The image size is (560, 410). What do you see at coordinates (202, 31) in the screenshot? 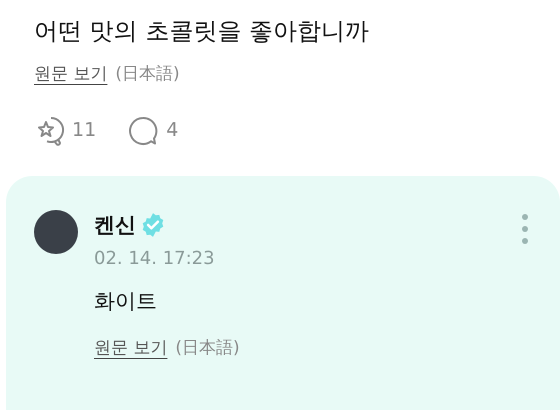
I see `post-text: 어떤 맛의 초콜릿을 좋아합니까` at bounding box center [202, 31].